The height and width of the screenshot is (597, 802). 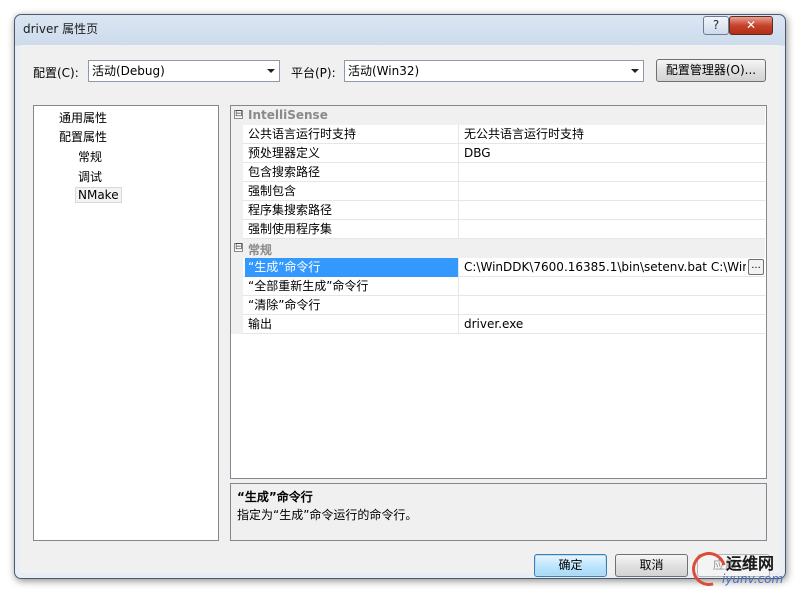 I want to click on property-row: “全部重新生成”命令行, so click(x=498, y=286).